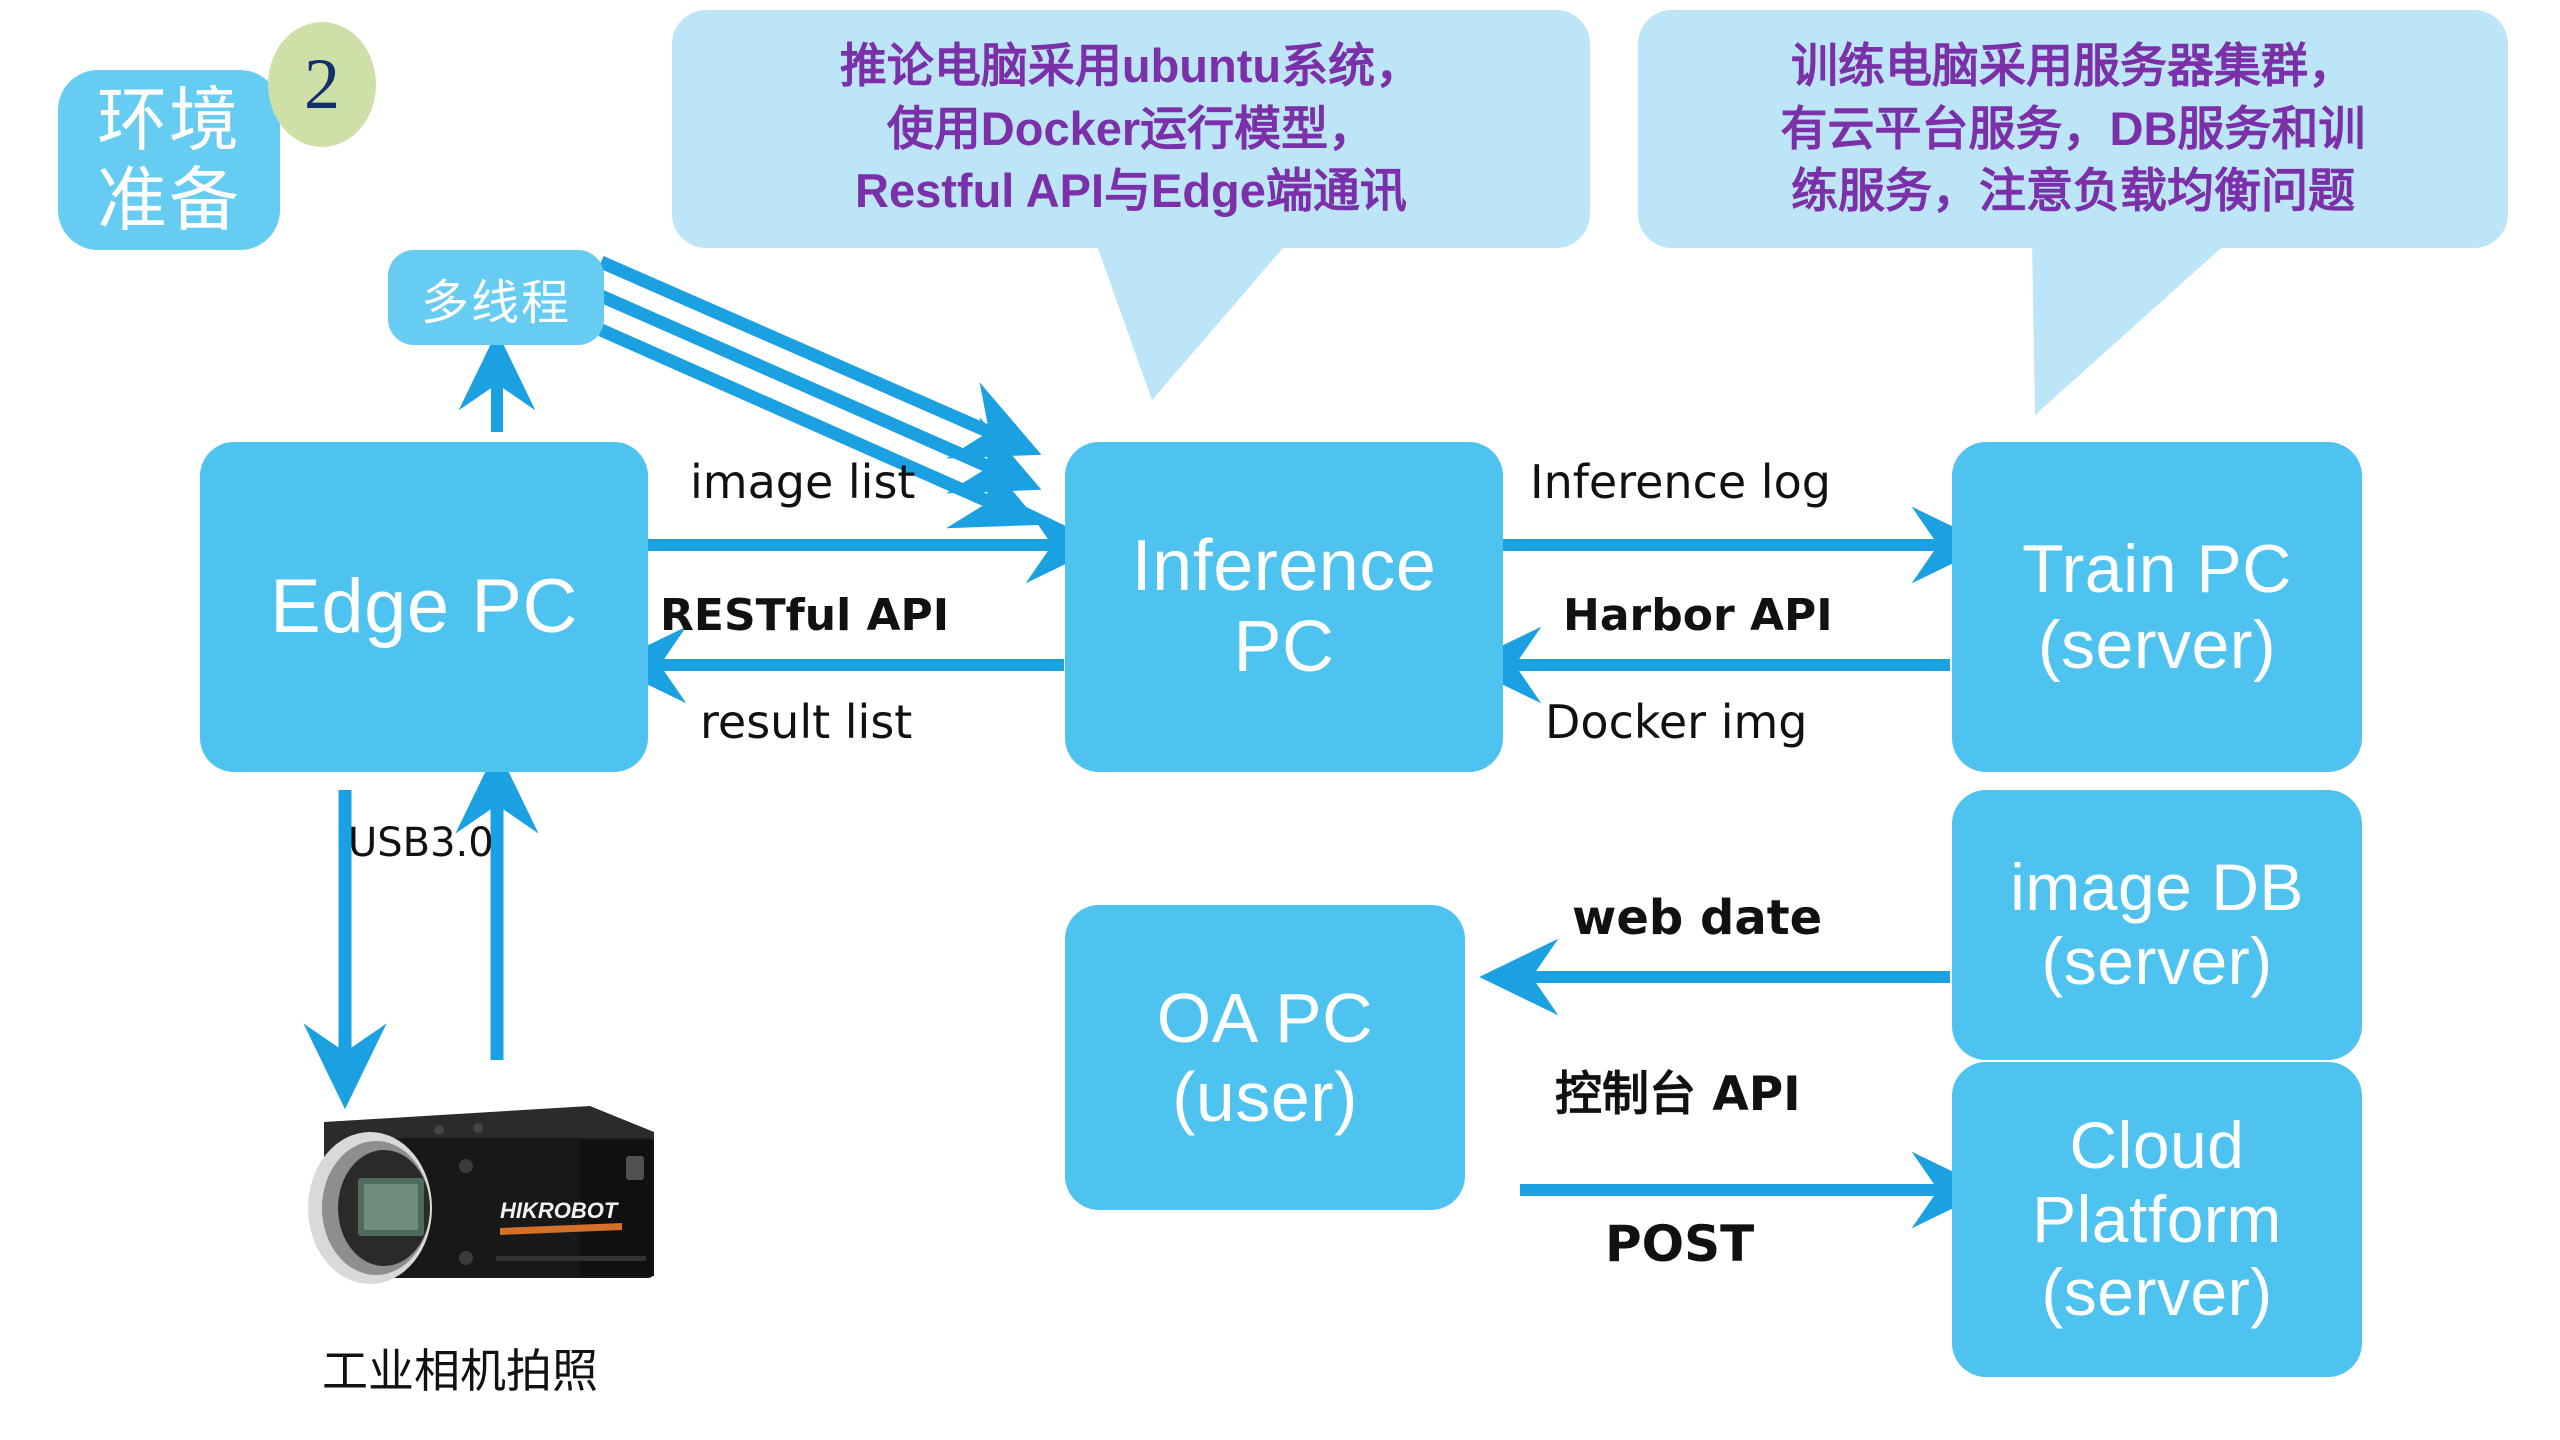  I want to click on edge-label-web-date-text: web date, so click(1697, 918).